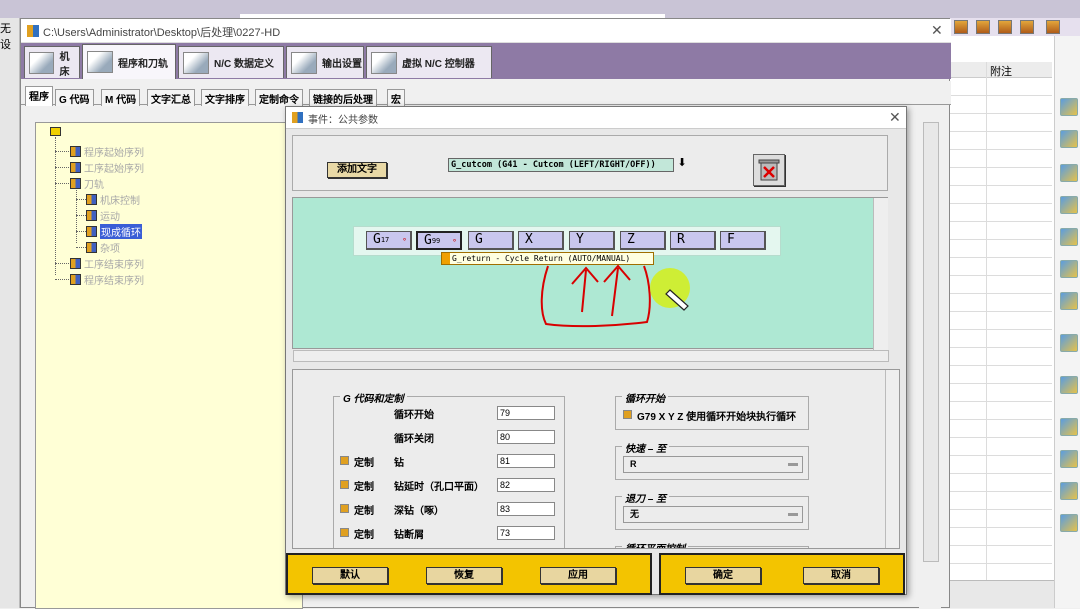  What do you see at coordinates (107, 279) in the screenshot?
I see `tree-node-program-end: 程序结束序列` at bounding box center [107, 279].